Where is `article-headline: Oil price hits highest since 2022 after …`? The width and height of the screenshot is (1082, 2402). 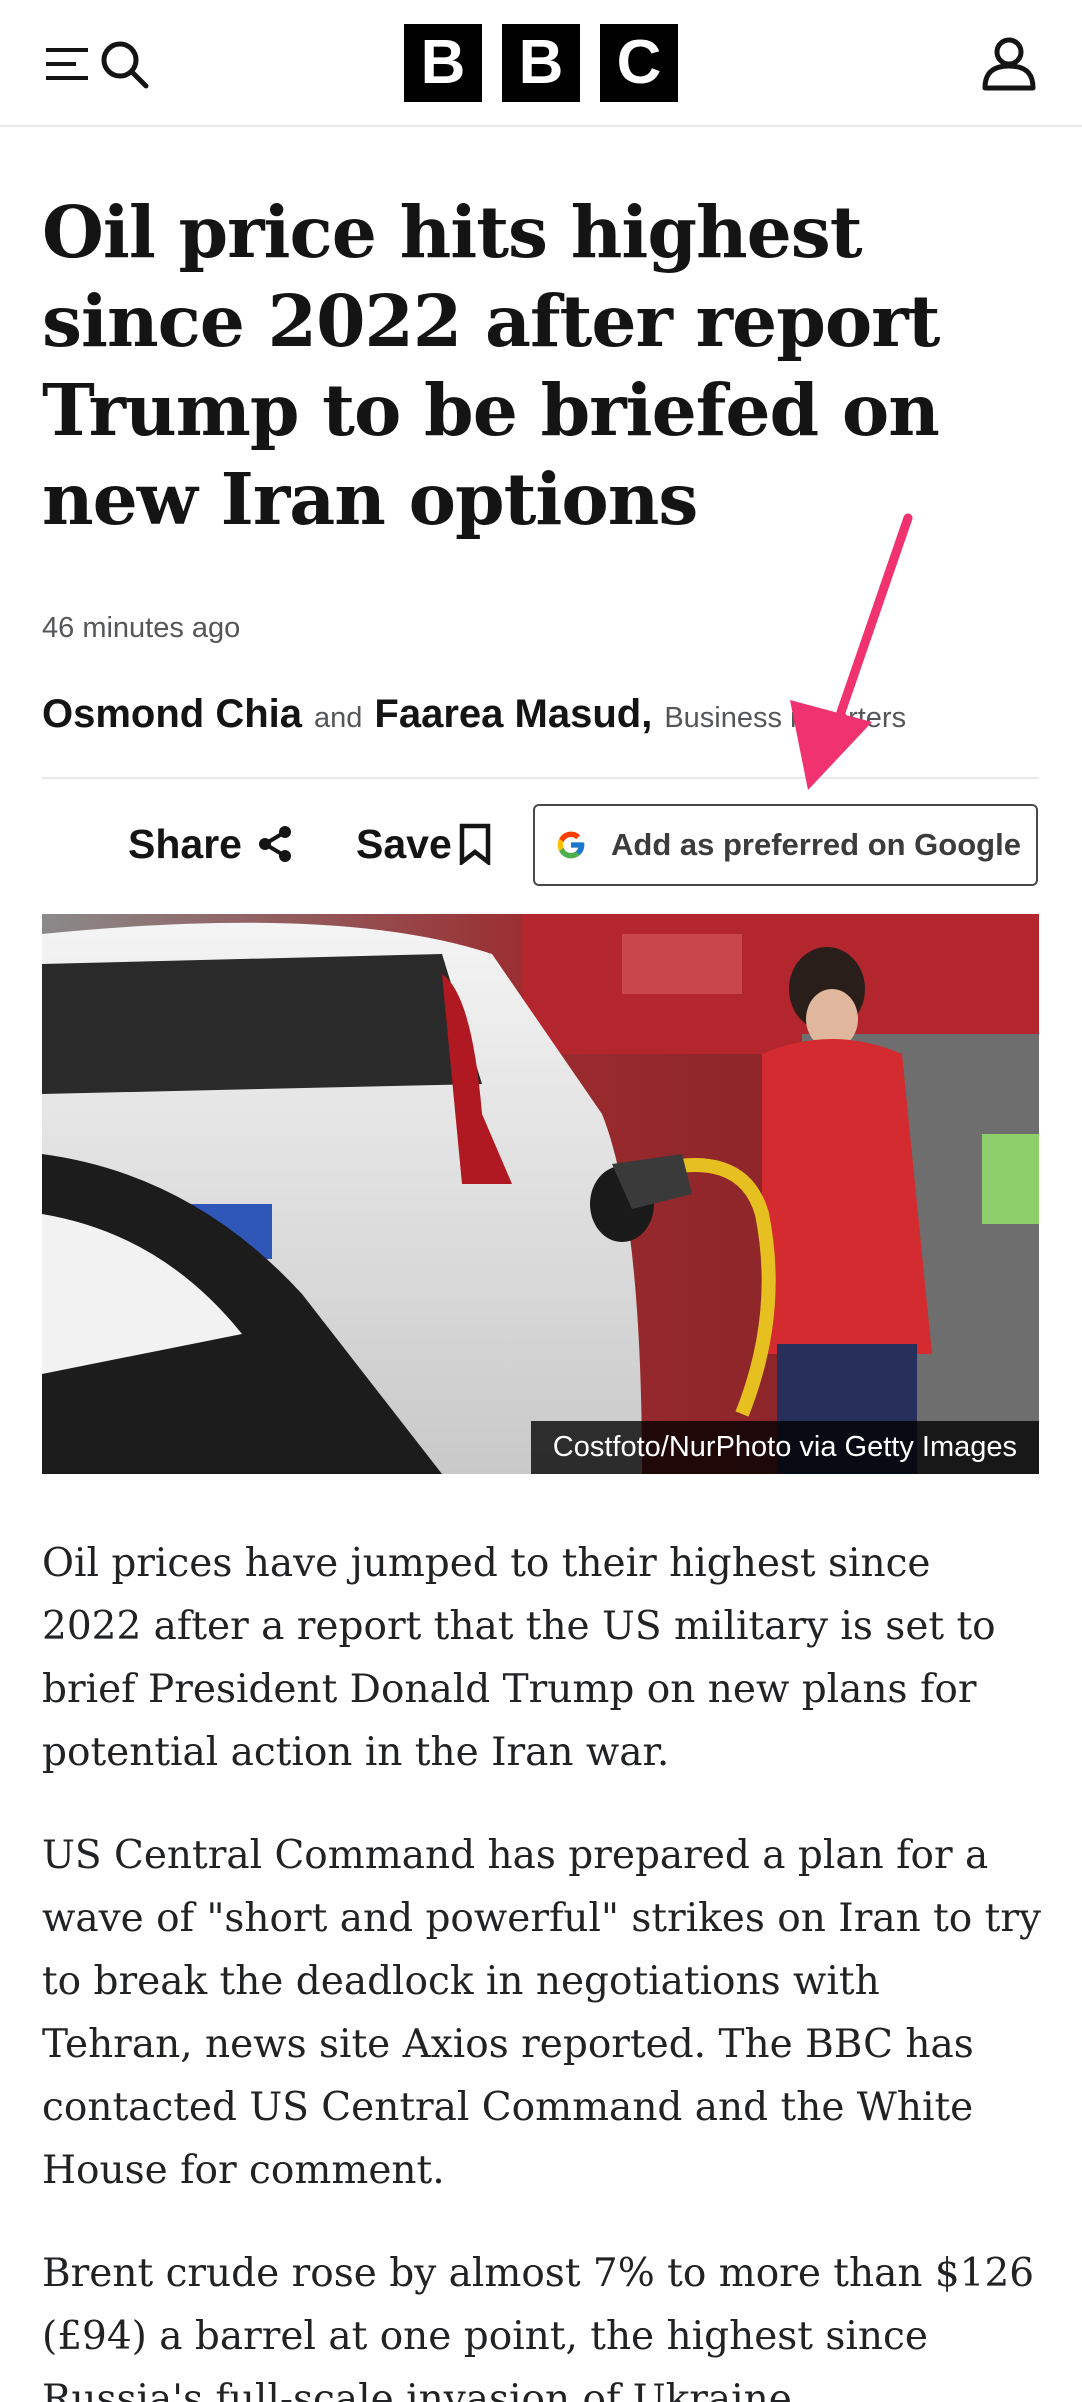
article-headline: Oil price hits highest since 2022 after … is located at coordinates (491, 365).